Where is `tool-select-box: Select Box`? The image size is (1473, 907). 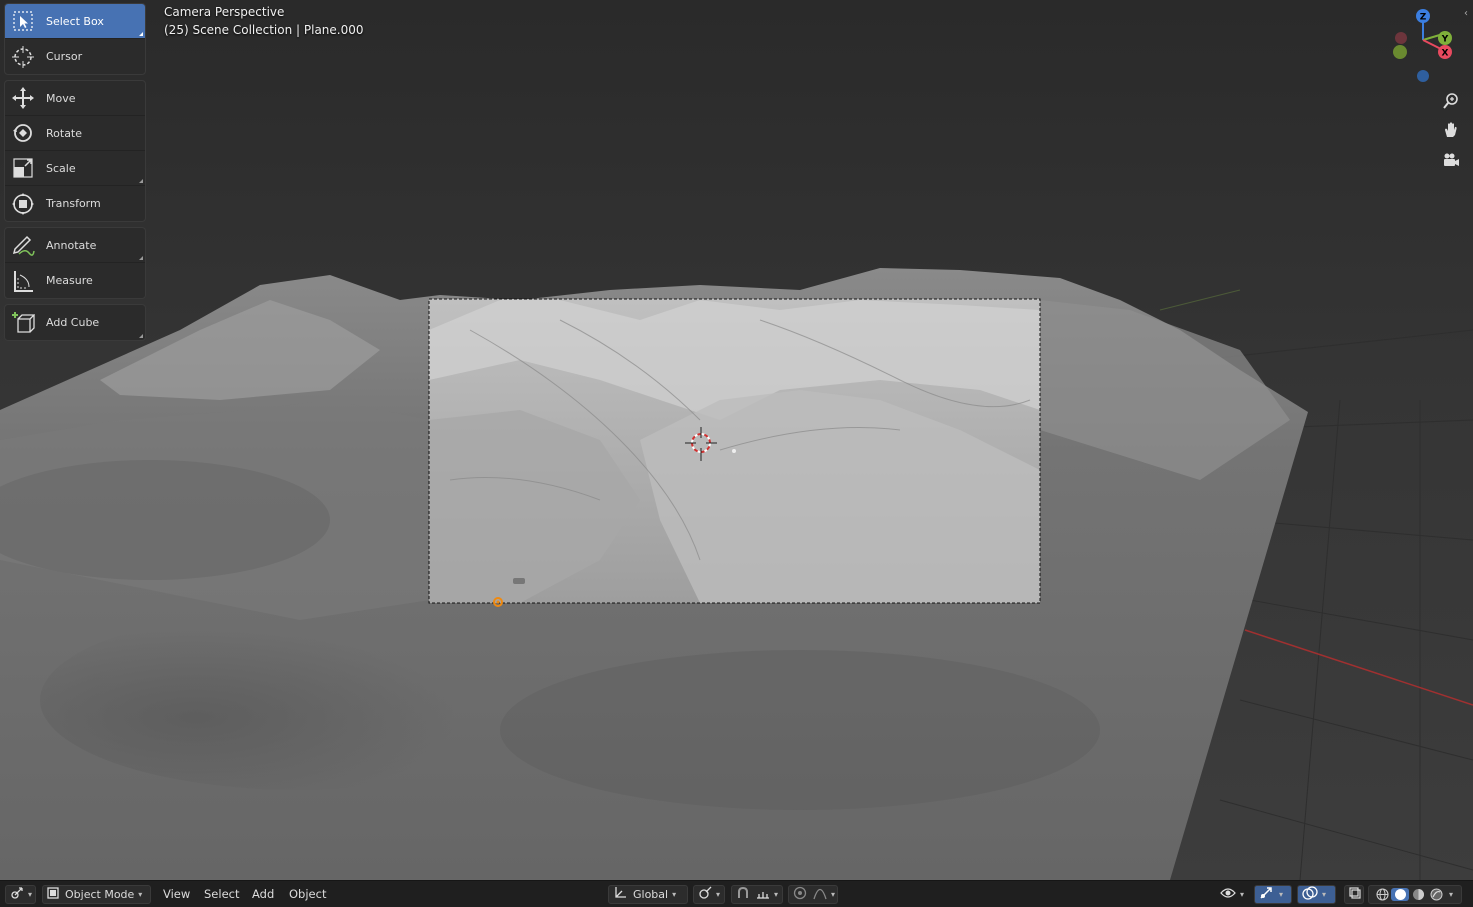 tool-select-box: Select Box is located at coordinates (75, 21).